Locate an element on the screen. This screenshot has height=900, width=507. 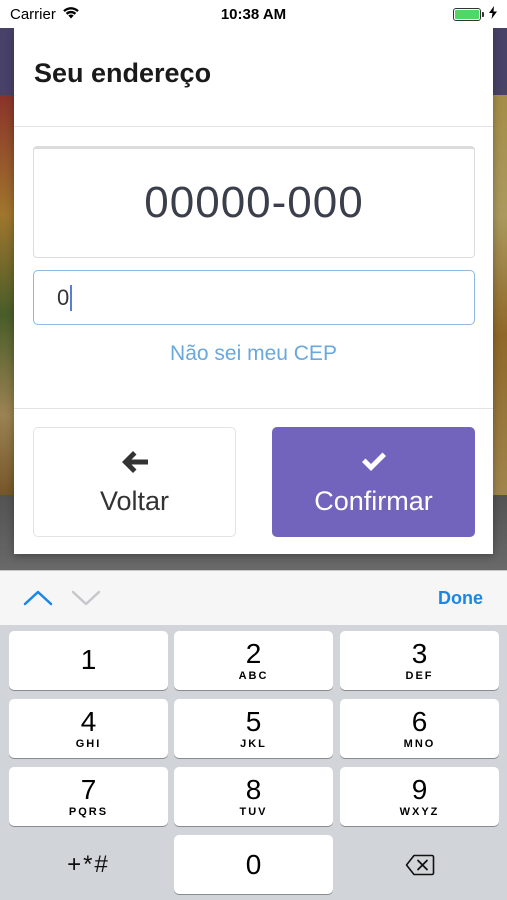
key-letters: MNO is located at coordinates (419, 744).